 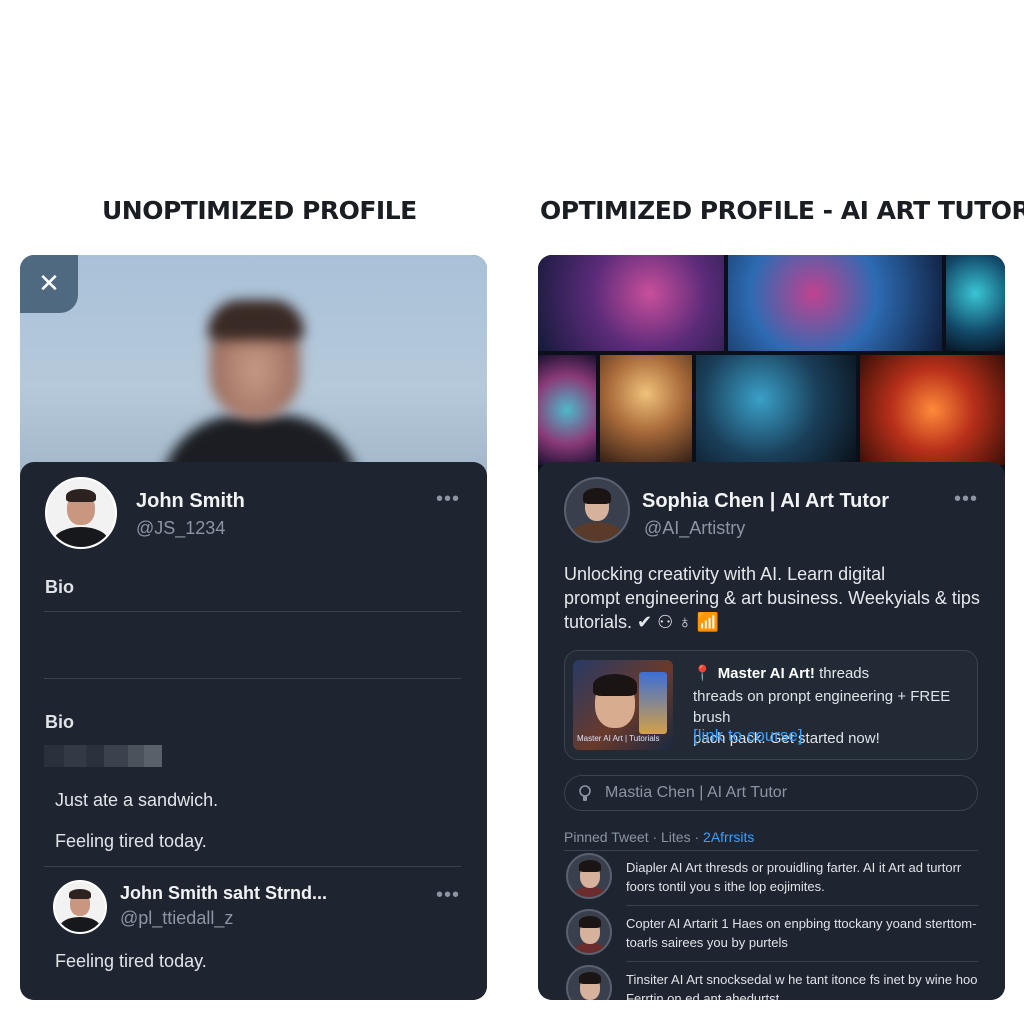 What do you see at coordinates (728, 837) in the screenshot?
I see `pinned-accent-link: 2Afrrsits` at bounding box center [728, 837].